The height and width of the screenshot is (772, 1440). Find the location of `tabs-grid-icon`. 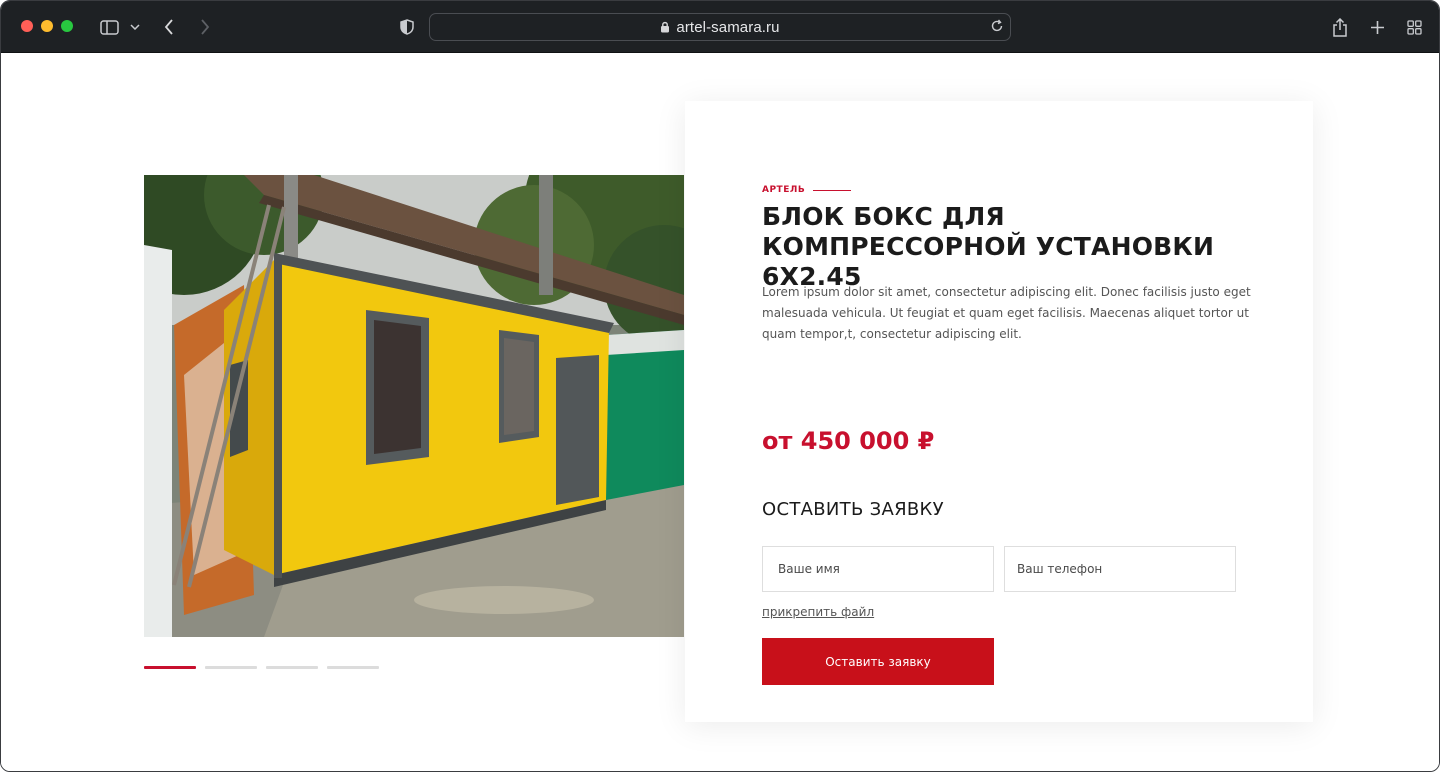

tabs-grid-icon is located at coordinates (1414, 27).